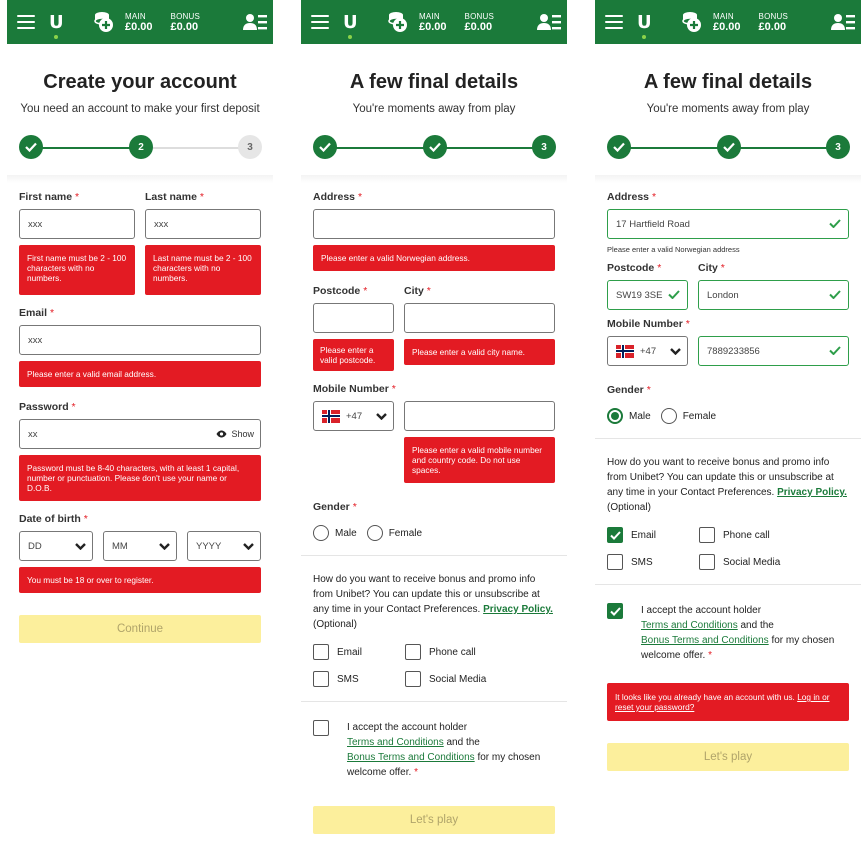  I want to click on postcode-input: SW19 3SE, so click(647, 295).